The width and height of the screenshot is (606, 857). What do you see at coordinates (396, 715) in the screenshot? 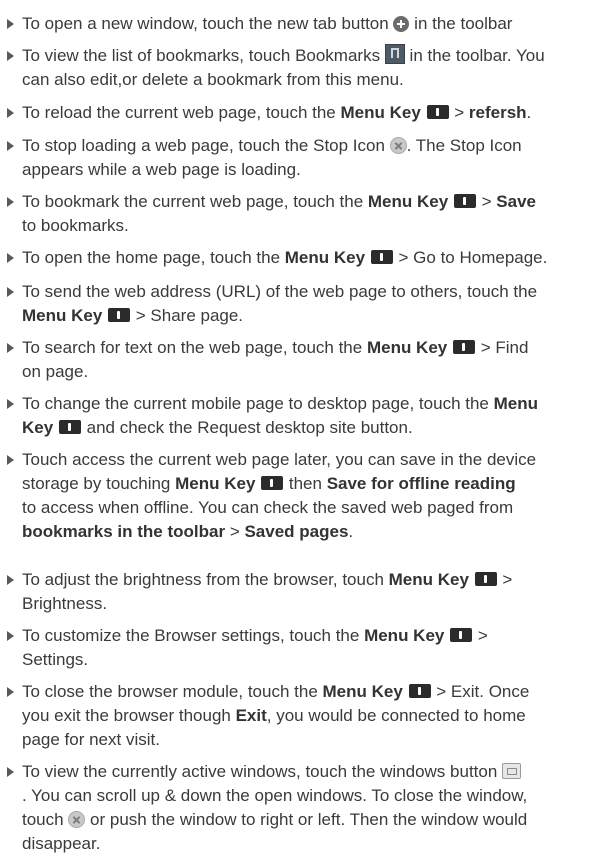
I see `text-run: , you would be connected to home` at bounding box center [396, 715].